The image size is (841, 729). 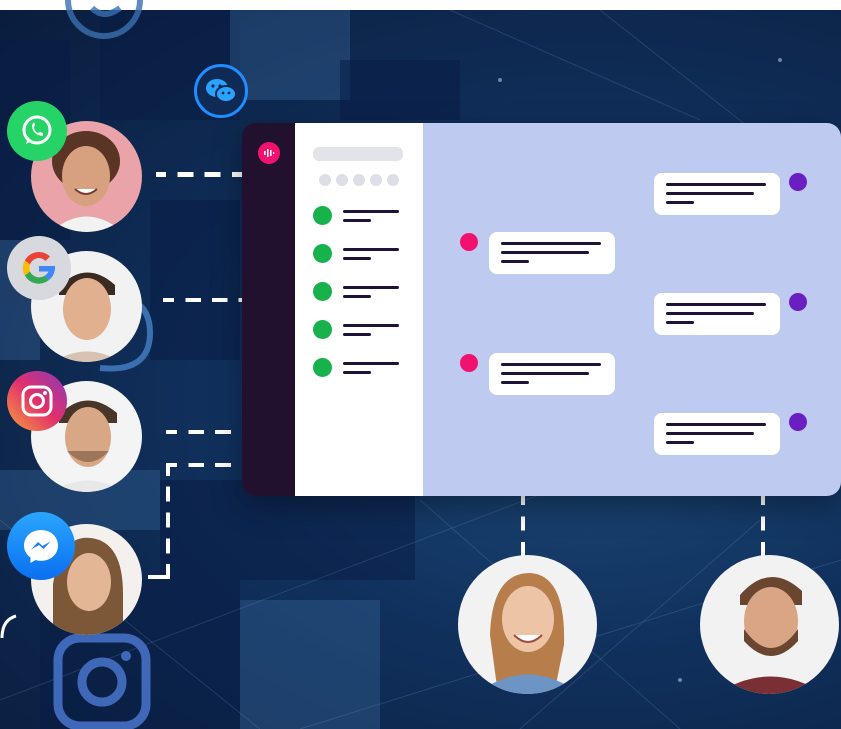 What do you see at coordinates (104, 19) in the screenshot?
I see `chat-outline-icon` at bounding box center [104, 19].